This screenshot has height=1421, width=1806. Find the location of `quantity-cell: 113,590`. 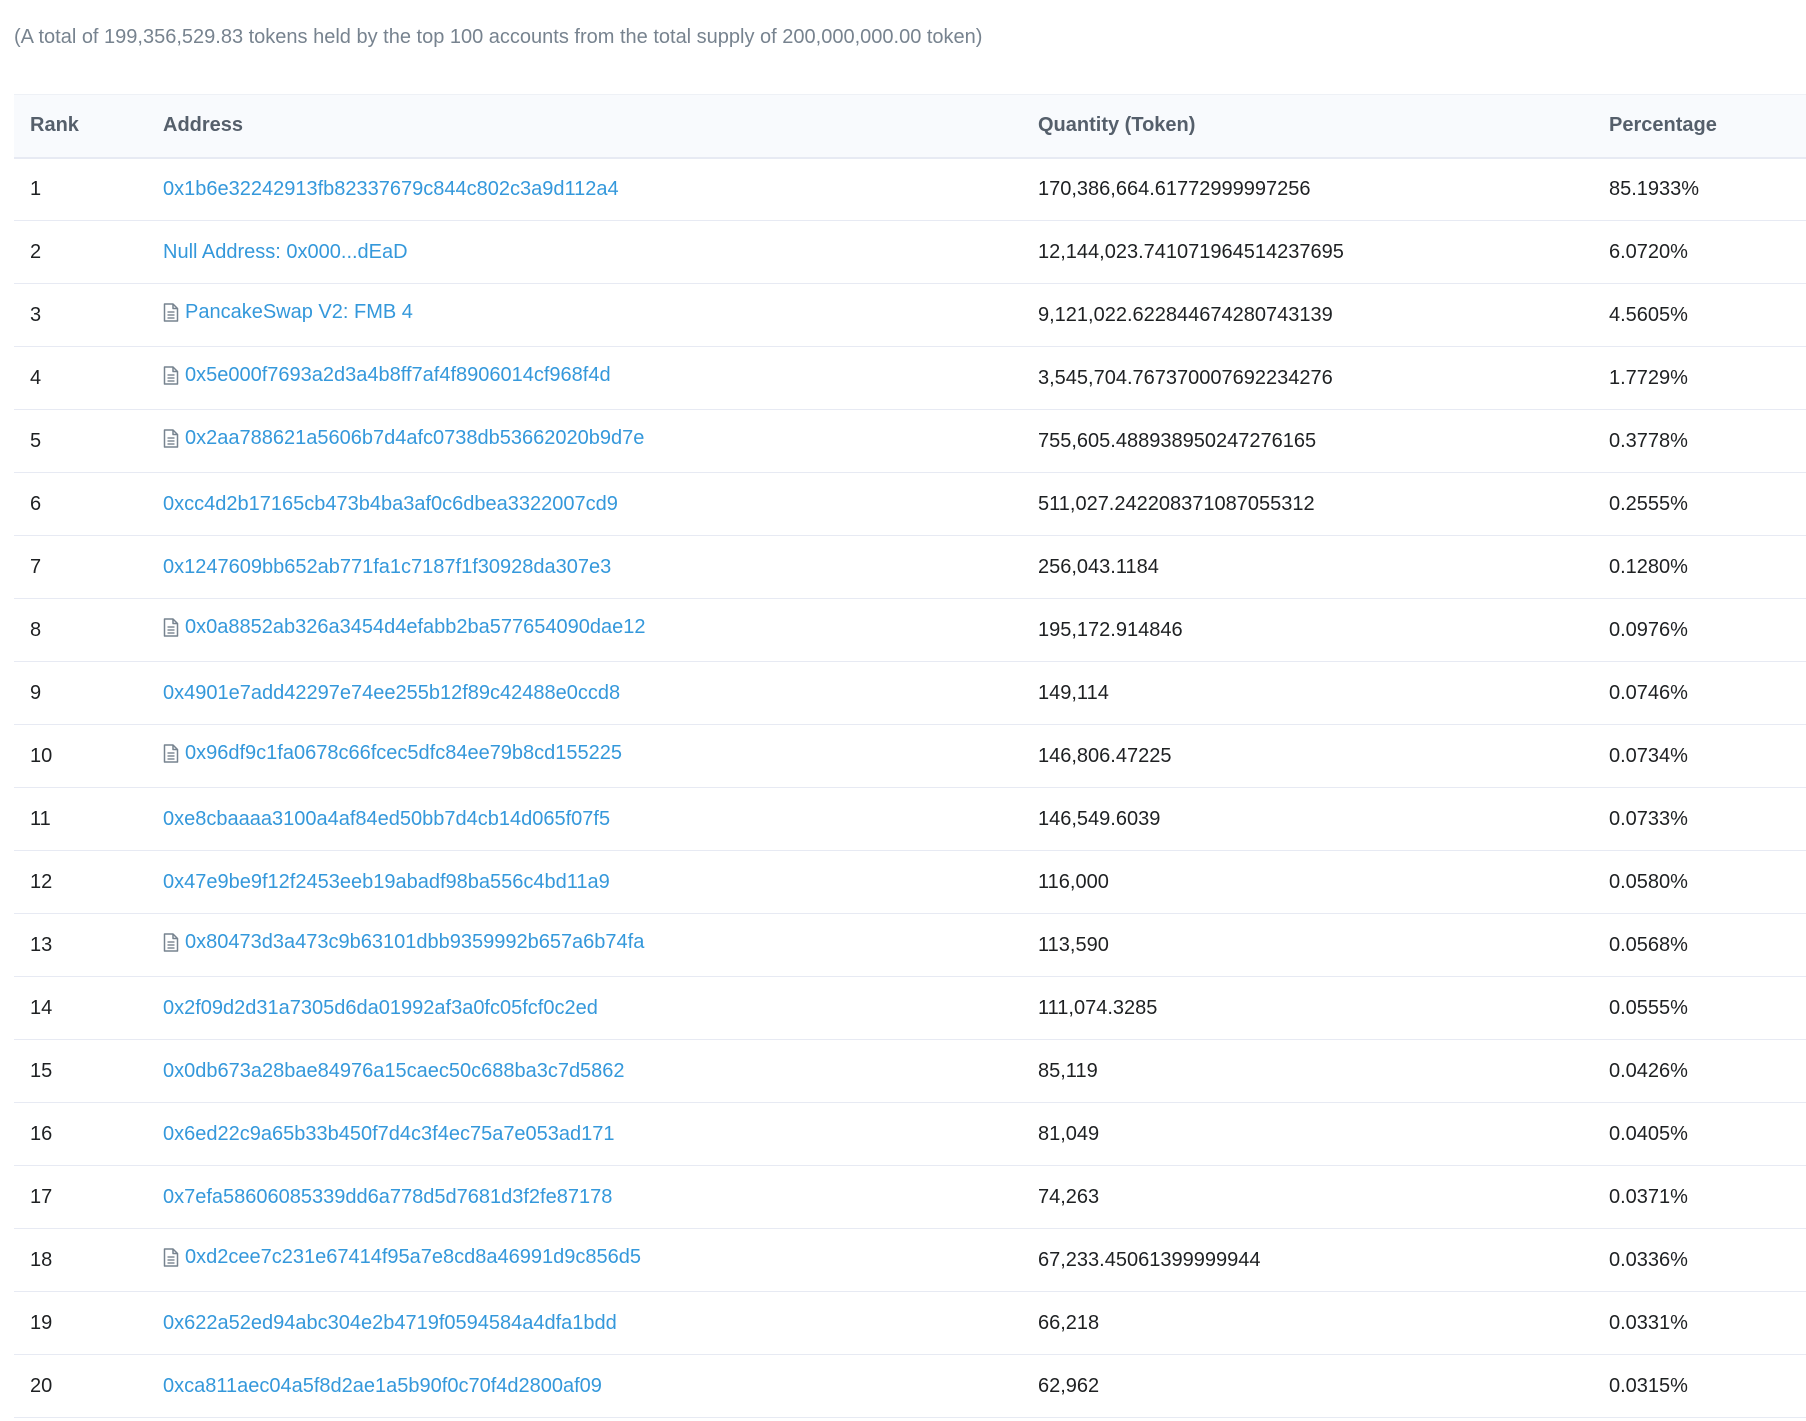

quantity-cell: 113,590 is located at coordinates (1073, 944).